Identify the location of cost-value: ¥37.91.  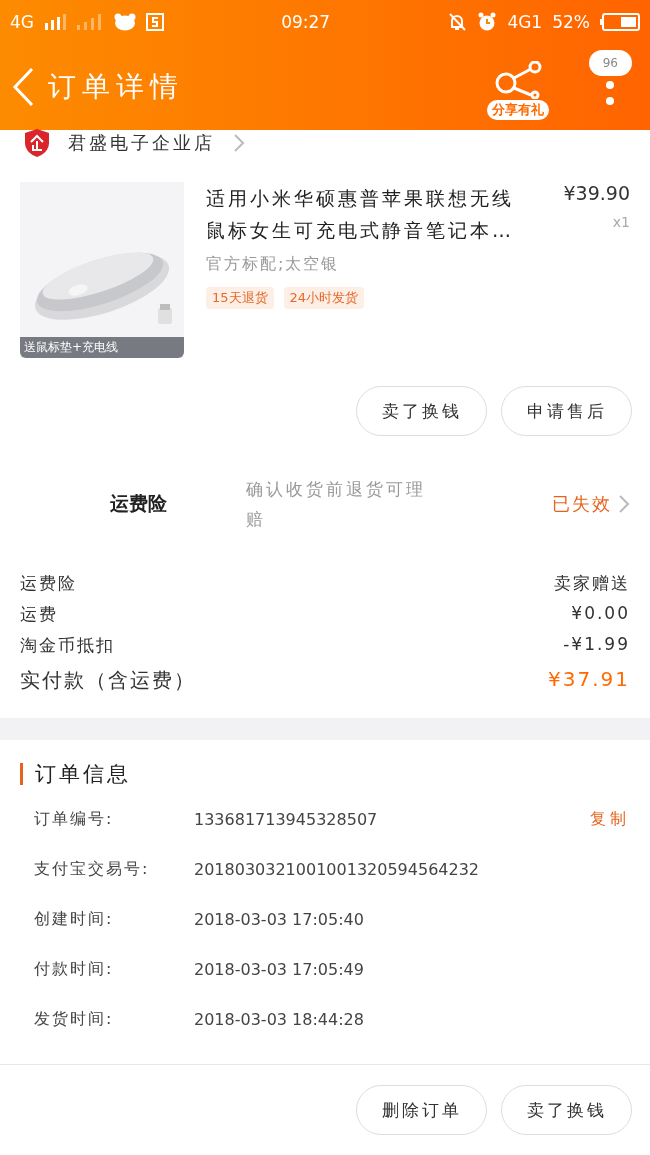
(589, 680).